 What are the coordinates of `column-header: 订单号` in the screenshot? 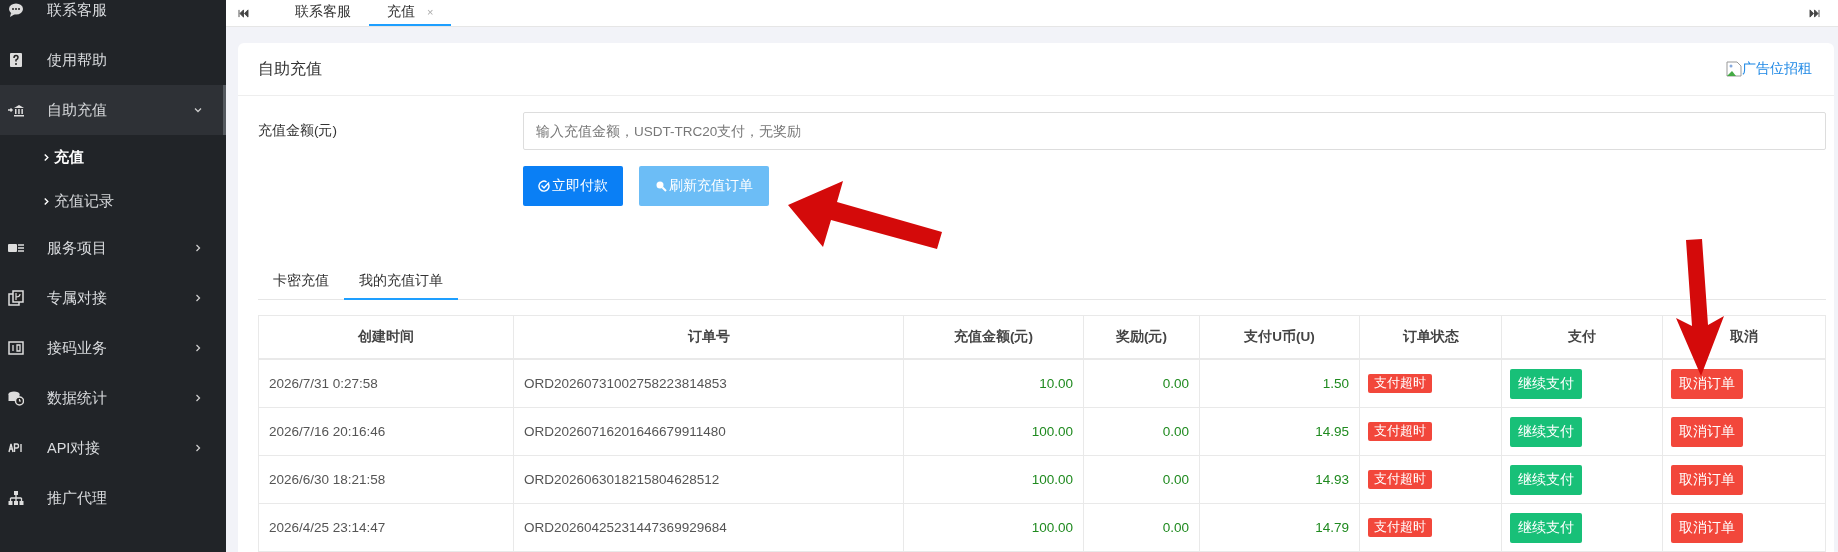 It's located at (708, 337).